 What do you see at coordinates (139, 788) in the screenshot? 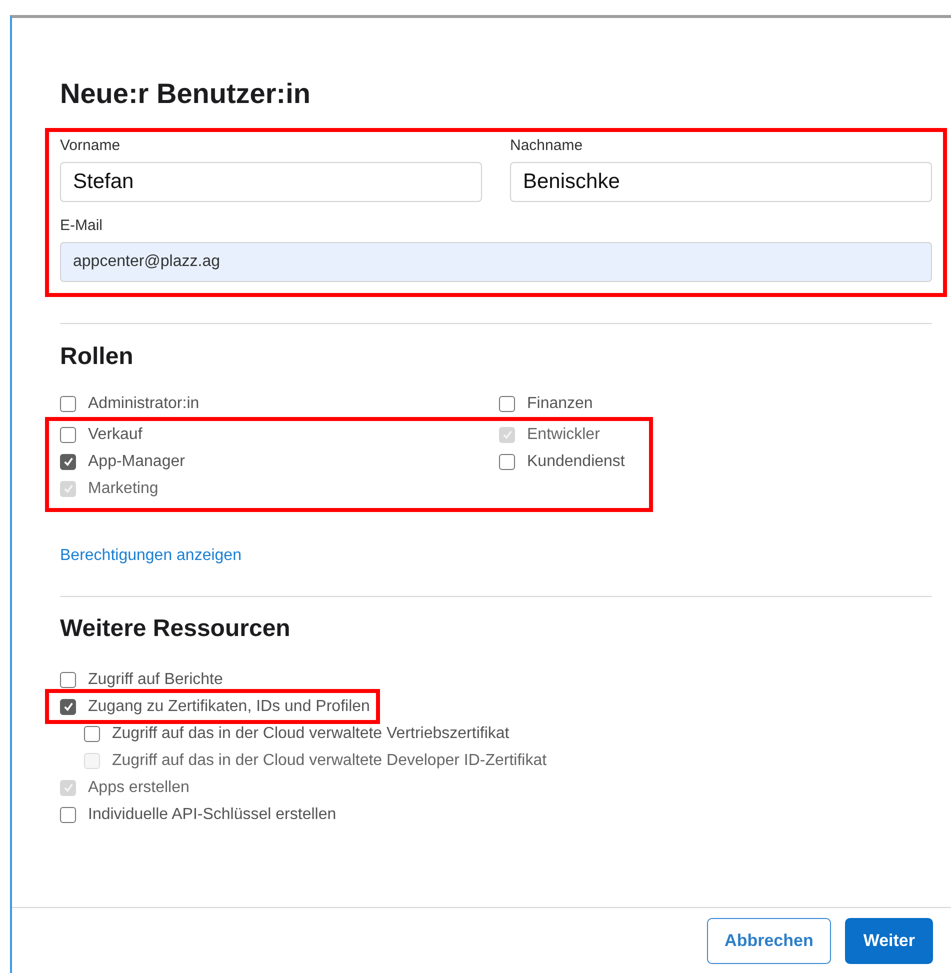
I see `checkbox-label: Apps erstellen` at bounding box center [139, 788].